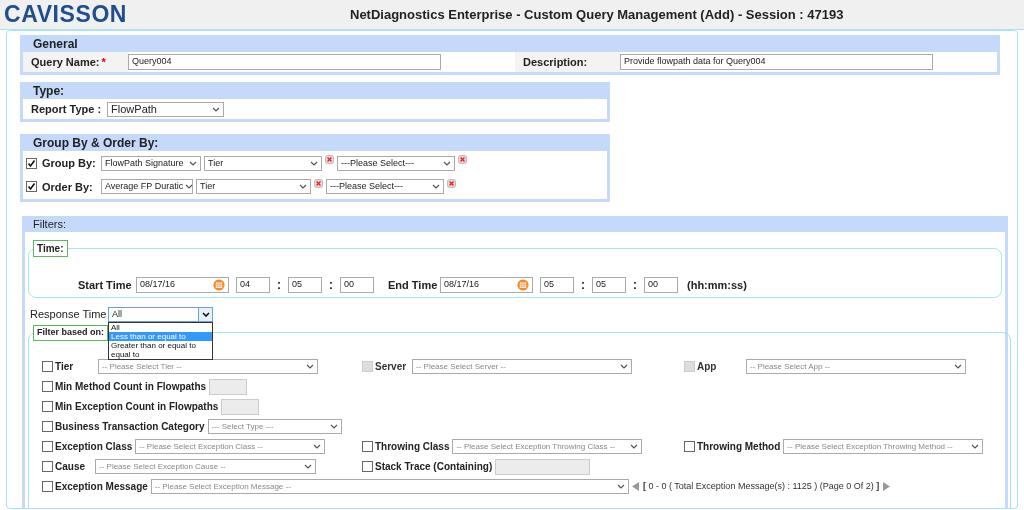 Image resolution: width=1024 pixels, height=510 pixels. Describe the element at coordinates (105, 285) in the screenshot. I see `field-label: Start Time` at that location.